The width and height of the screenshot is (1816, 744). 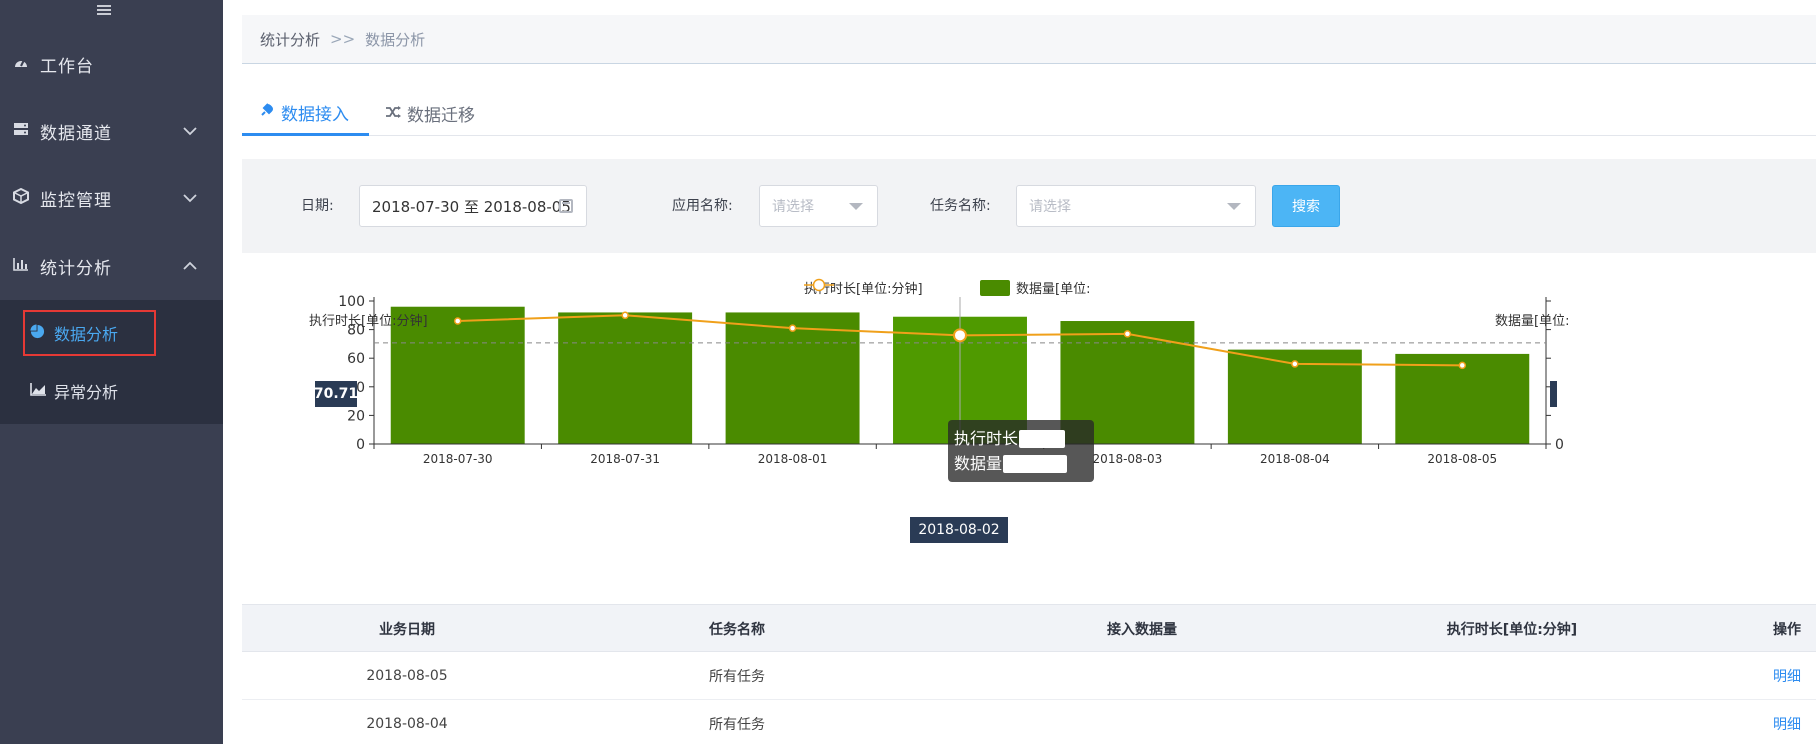 I want to click on column-header-task-name: 任务名称, so click(x=737, y=628).